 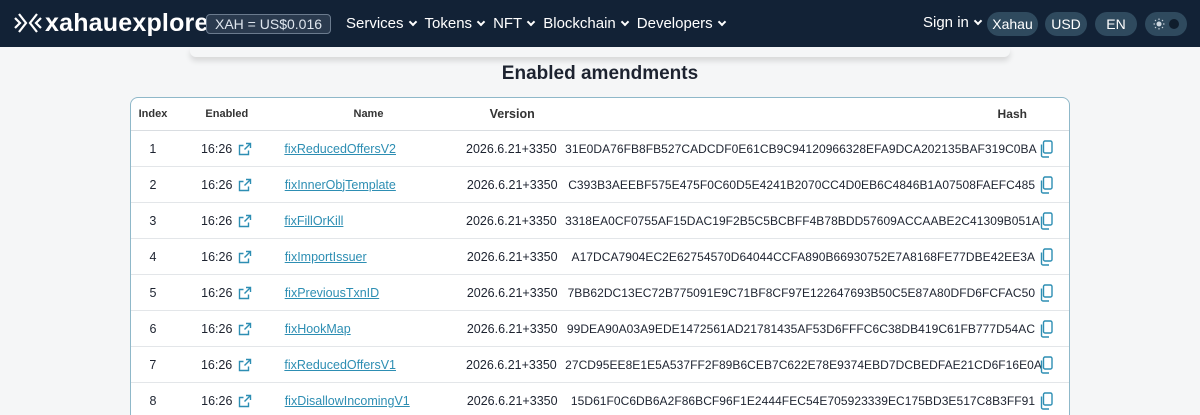 What do you see at coordinates (153, 184) in the screenshot?
I see `row-index: 2` at bounding box center [153, 184].